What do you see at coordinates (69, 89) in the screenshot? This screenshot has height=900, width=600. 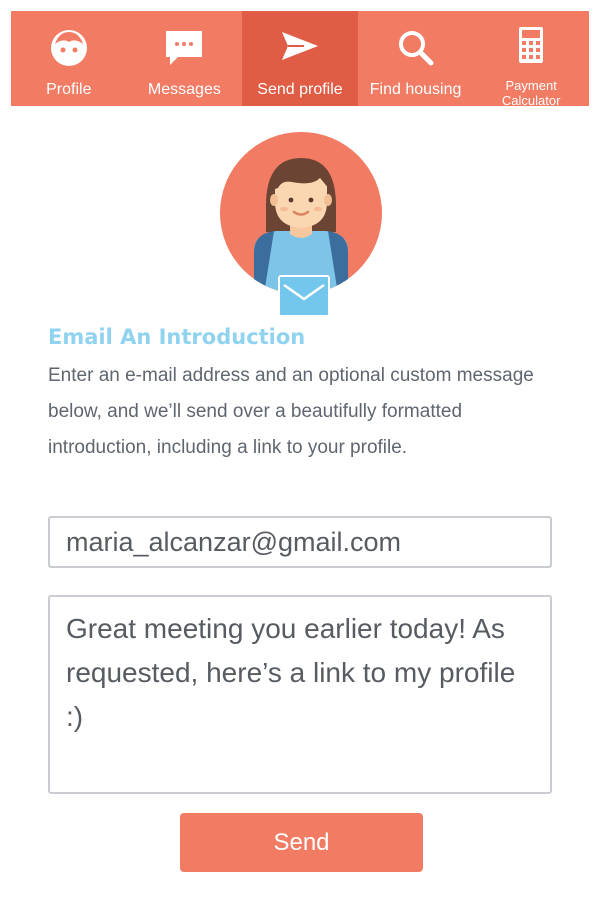 I see `nav-label-profile: Profile` at bounding box center [69, 89].